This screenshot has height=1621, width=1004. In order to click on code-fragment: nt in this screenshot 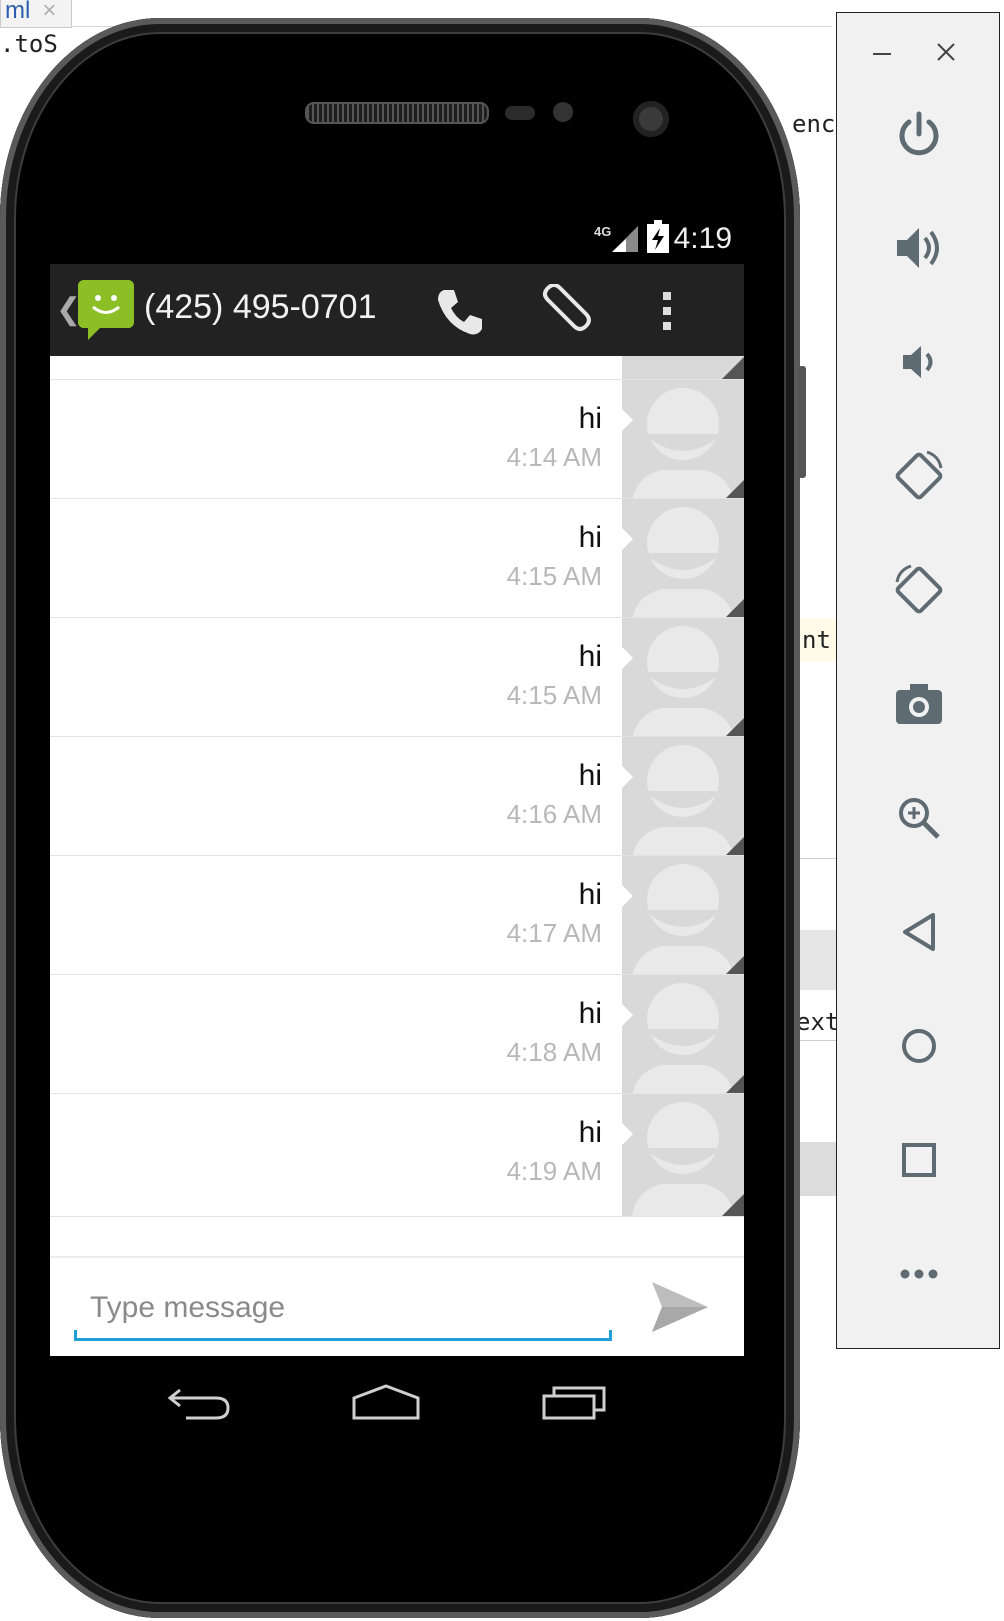, I will do `click(816, 640)`.